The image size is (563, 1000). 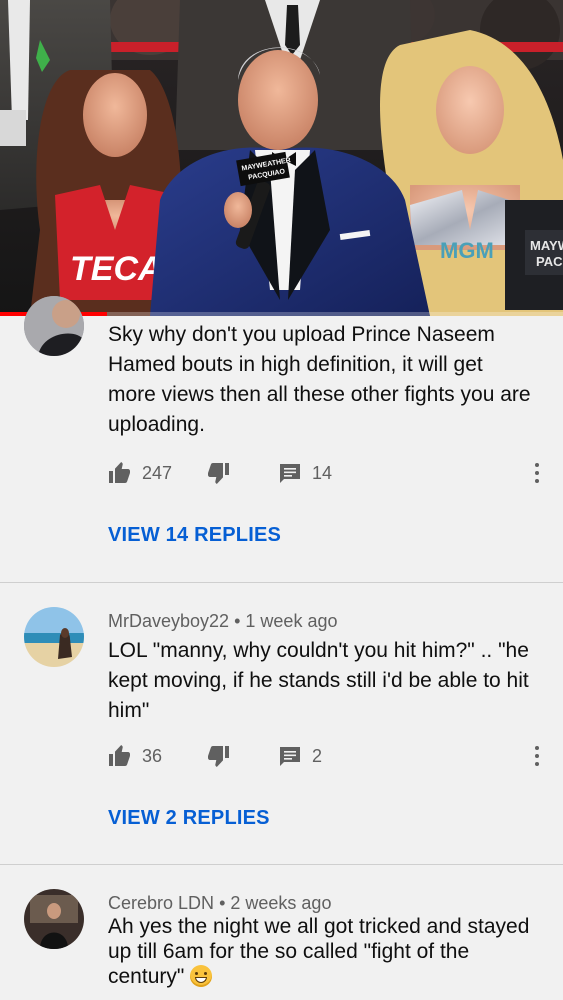 What do you see at coordinates (281, 903) in the screenshot?
I see `comment-age: 2 weeks ago` at bounding box center [281, 903].